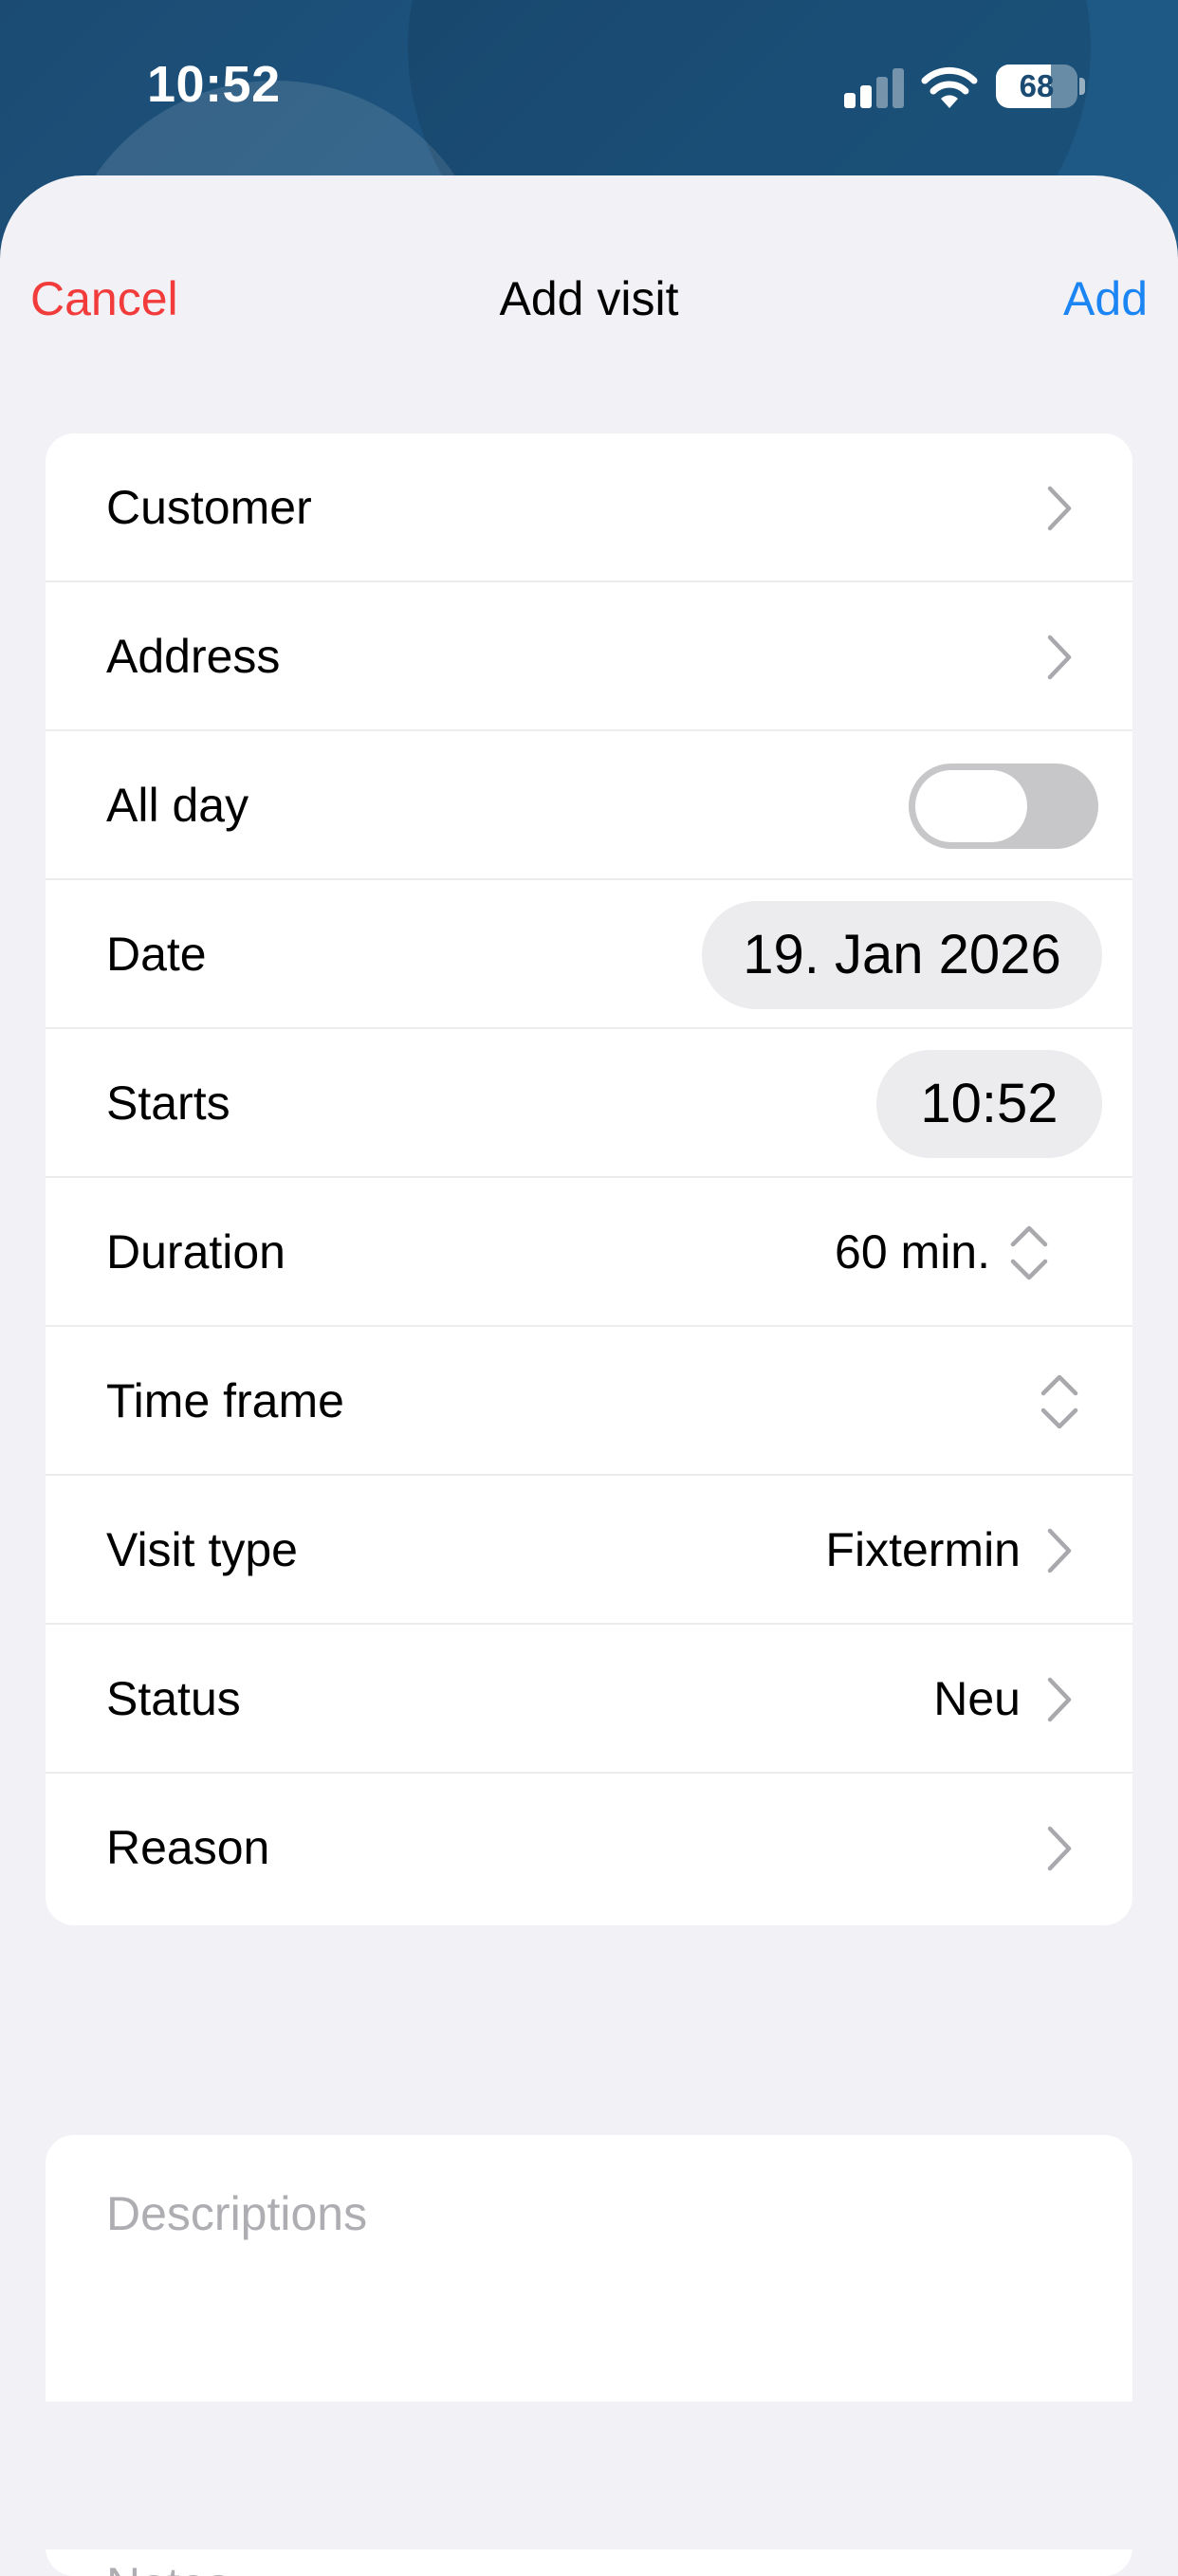 The image size is (1178, 2576). What do you see at coordinates (950, 87) in the screenshot?
I see `wifi-icon` at bounding box center [950, 87].